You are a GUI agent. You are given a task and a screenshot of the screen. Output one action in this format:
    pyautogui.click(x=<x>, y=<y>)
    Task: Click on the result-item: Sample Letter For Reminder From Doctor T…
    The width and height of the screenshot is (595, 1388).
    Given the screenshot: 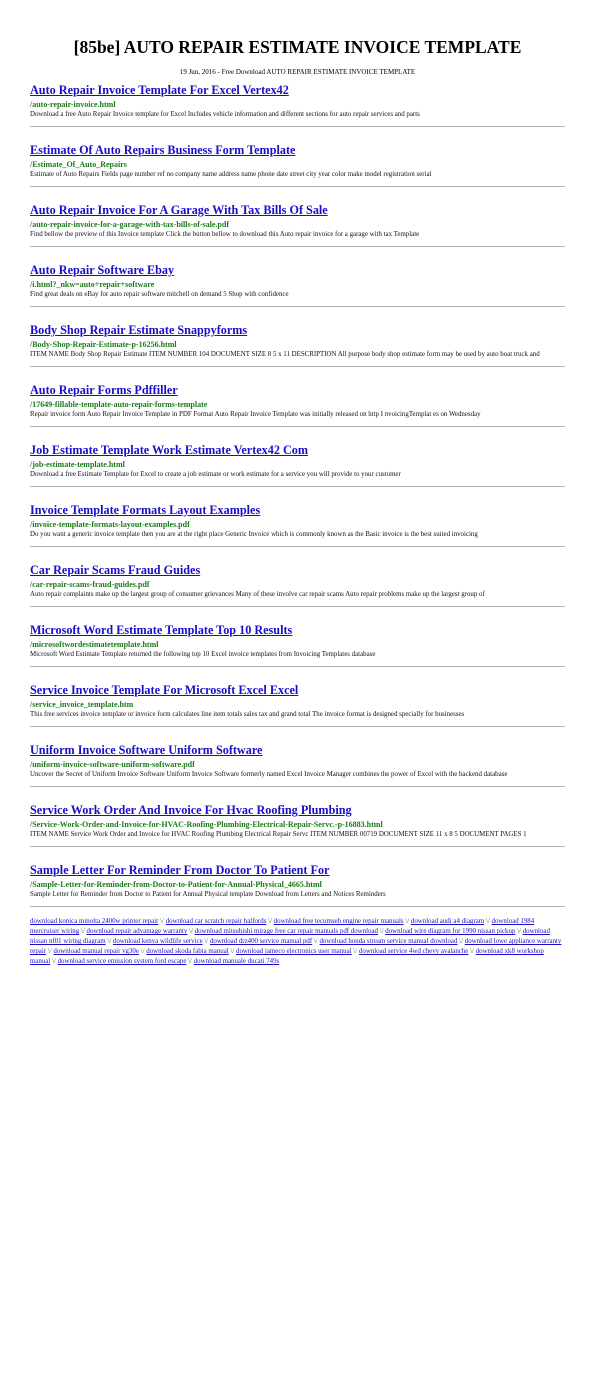 What is the action you would take?
    pyautogui.click(x=297, y=878)
    